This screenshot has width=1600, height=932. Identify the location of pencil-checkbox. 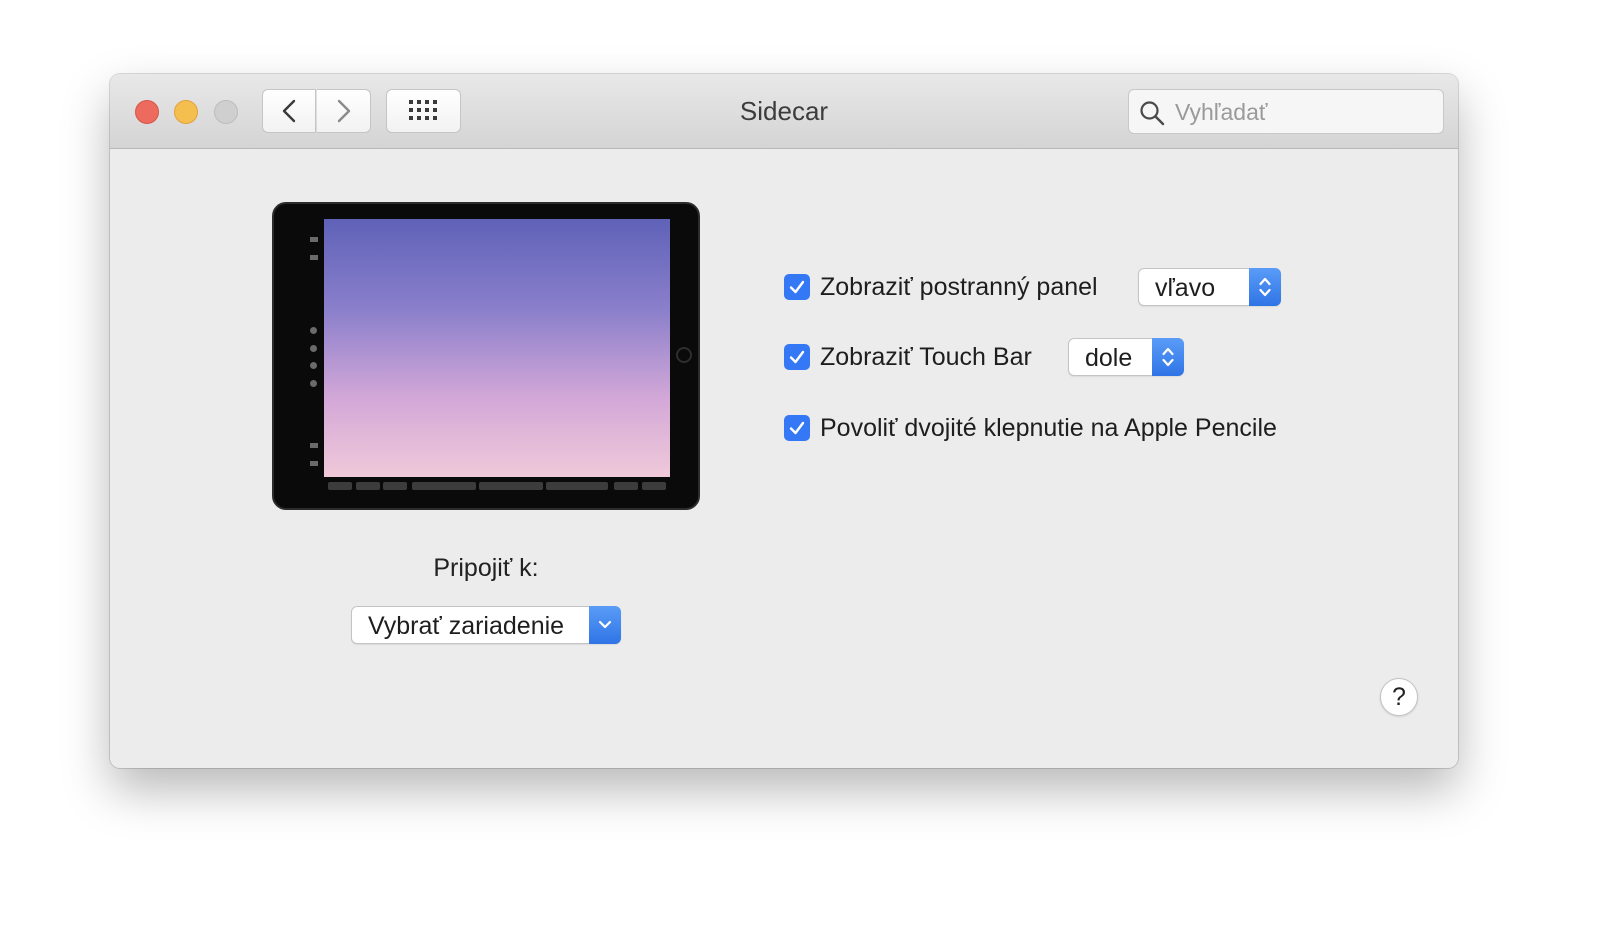
(797, 428).